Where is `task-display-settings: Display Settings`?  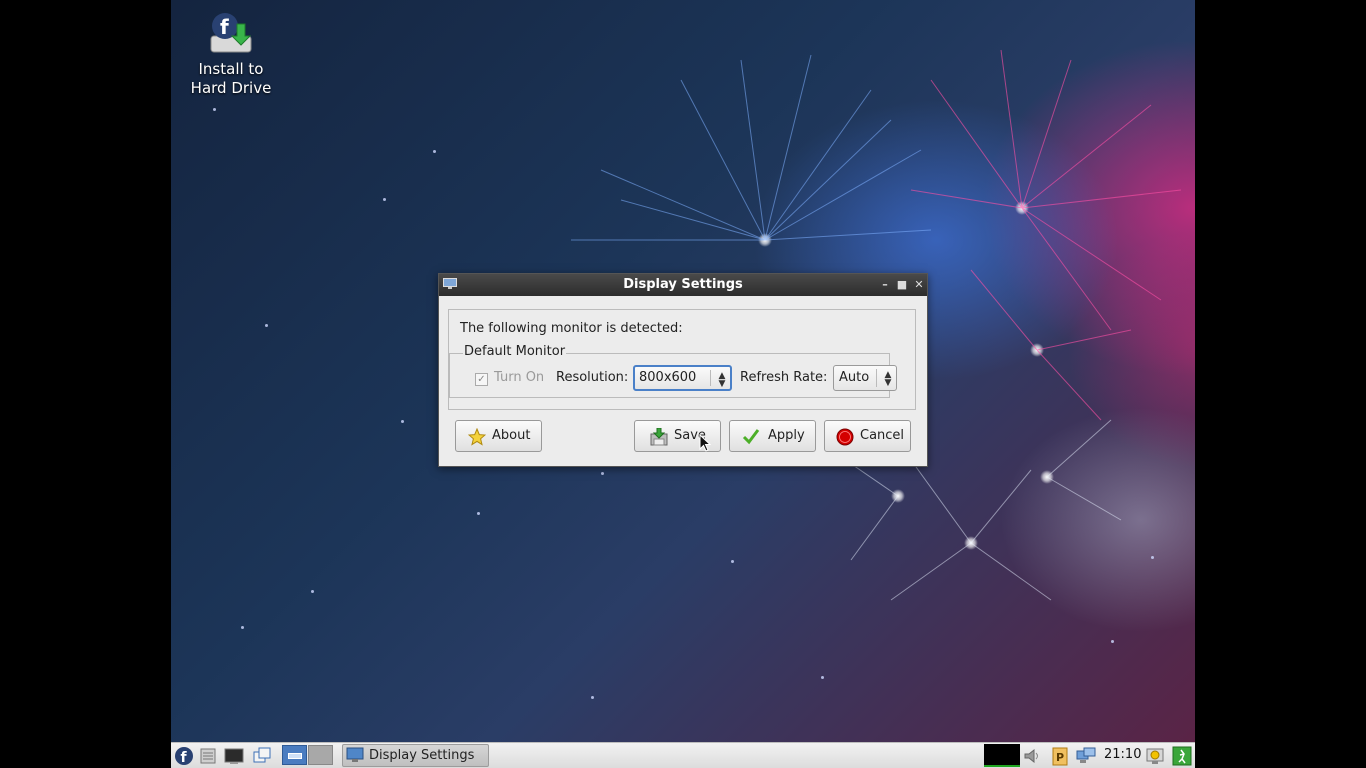
task-display-settings: Display Settings is located at coordinates (415, 755).